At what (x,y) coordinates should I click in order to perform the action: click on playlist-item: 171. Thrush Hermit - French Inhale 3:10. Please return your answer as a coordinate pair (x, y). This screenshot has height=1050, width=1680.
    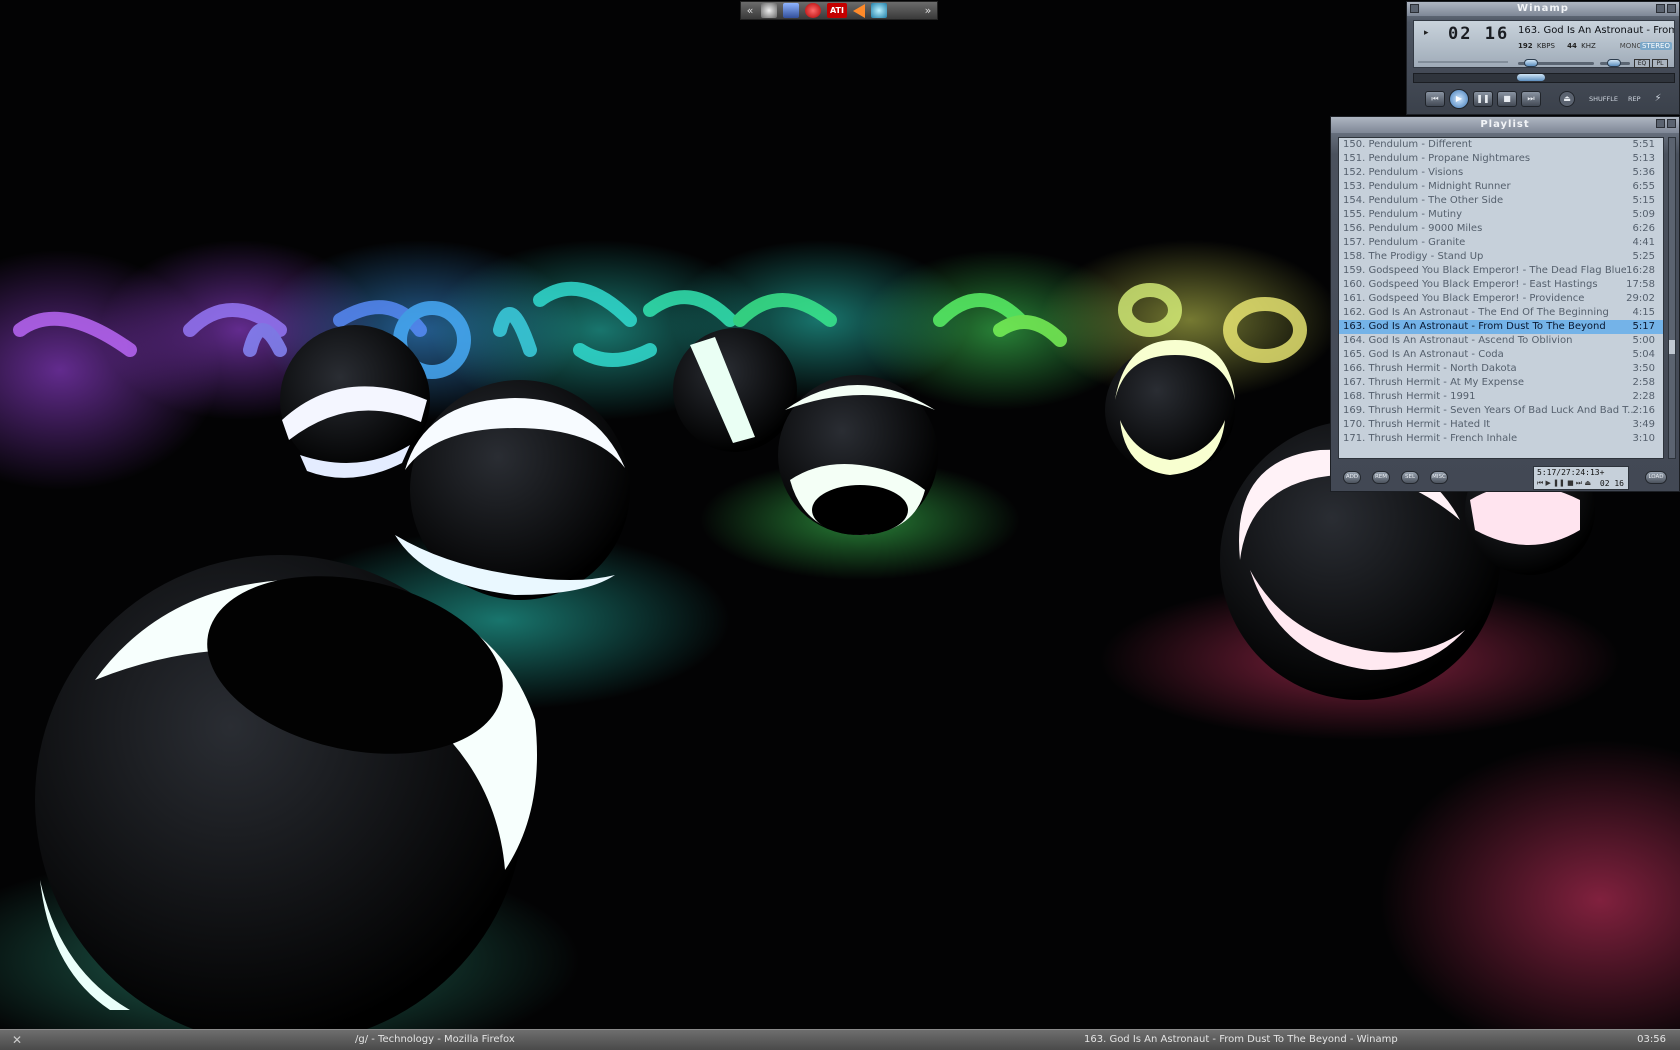
    Looking at the image, I should click on (1501, 439).